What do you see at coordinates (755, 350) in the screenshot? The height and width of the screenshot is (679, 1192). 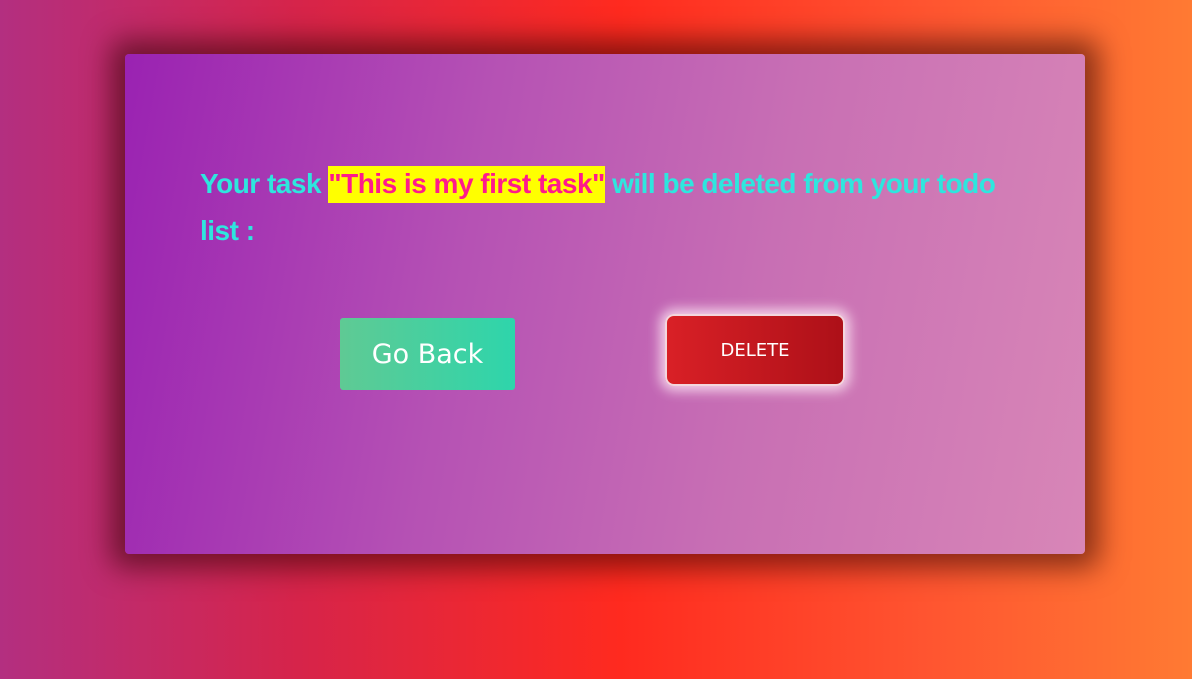 I see `delete-button: DELETE` at bounding box center [755, 350].